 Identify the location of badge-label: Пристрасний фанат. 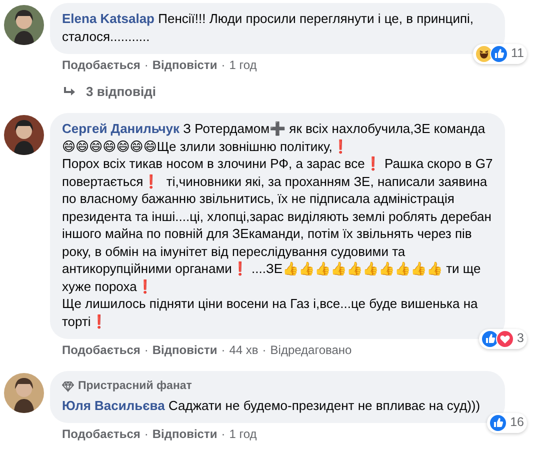
(135, 386).